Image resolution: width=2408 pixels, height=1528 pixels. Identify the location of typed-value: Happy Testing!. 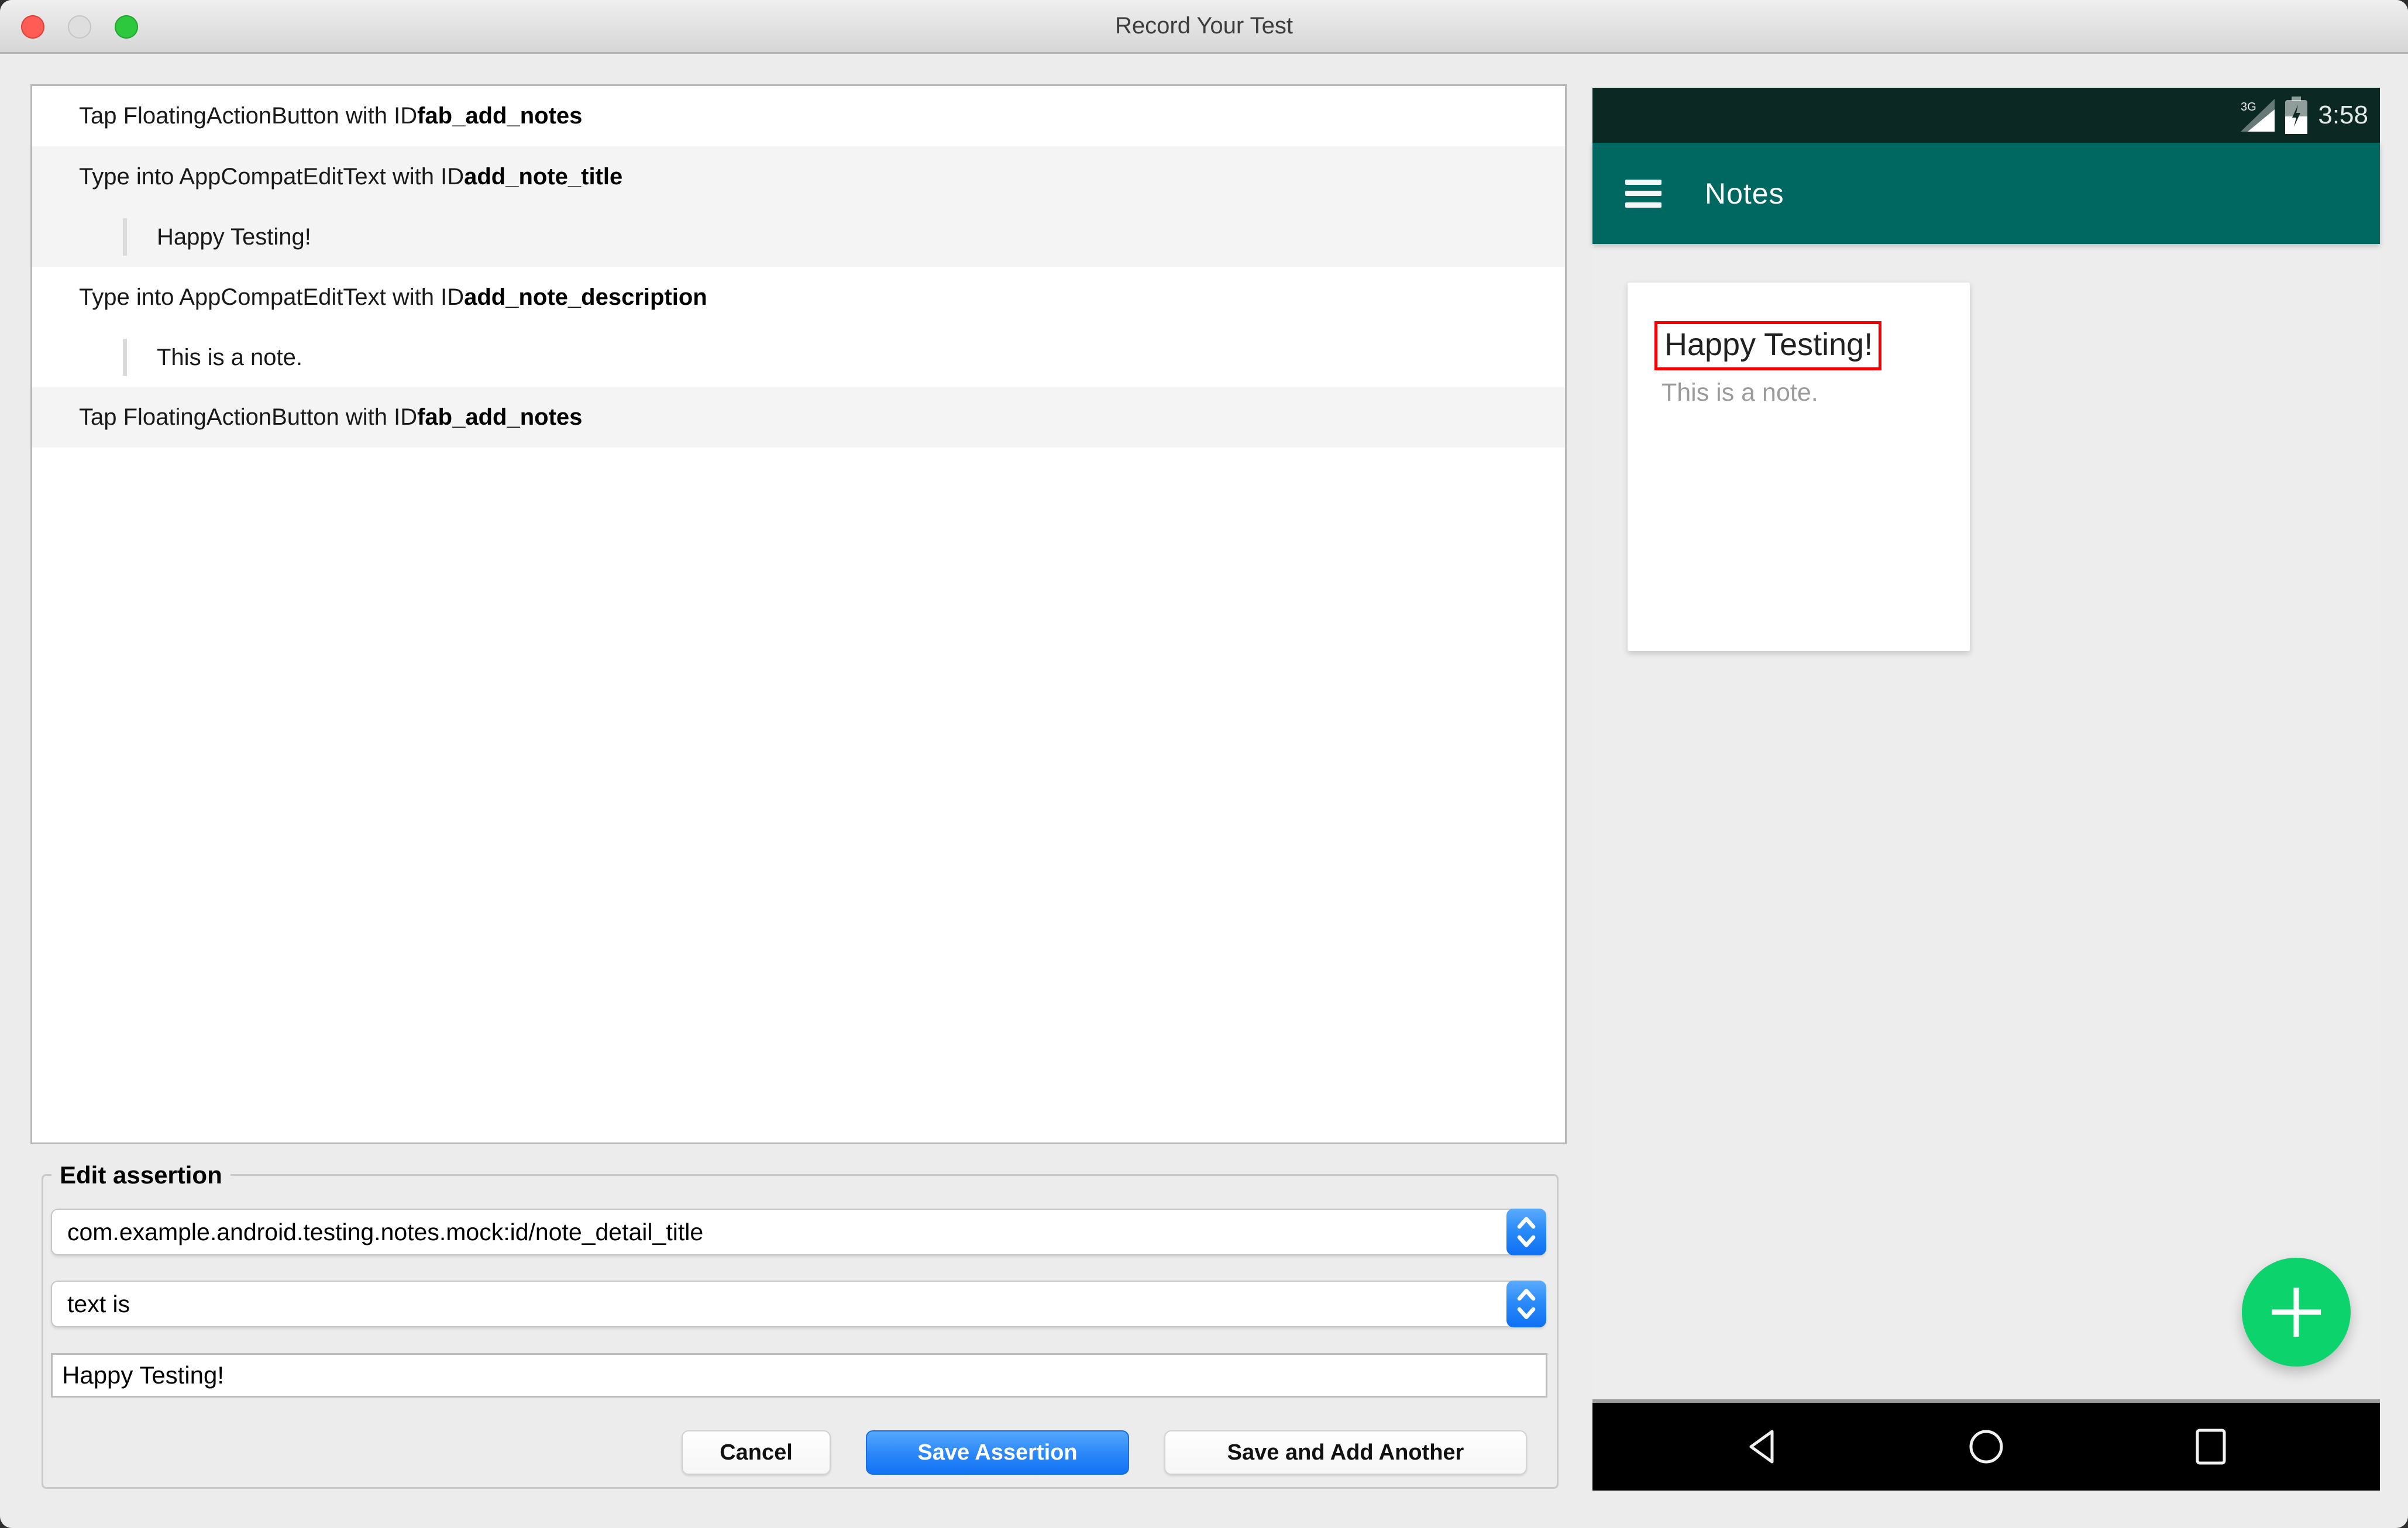
(234, 236).